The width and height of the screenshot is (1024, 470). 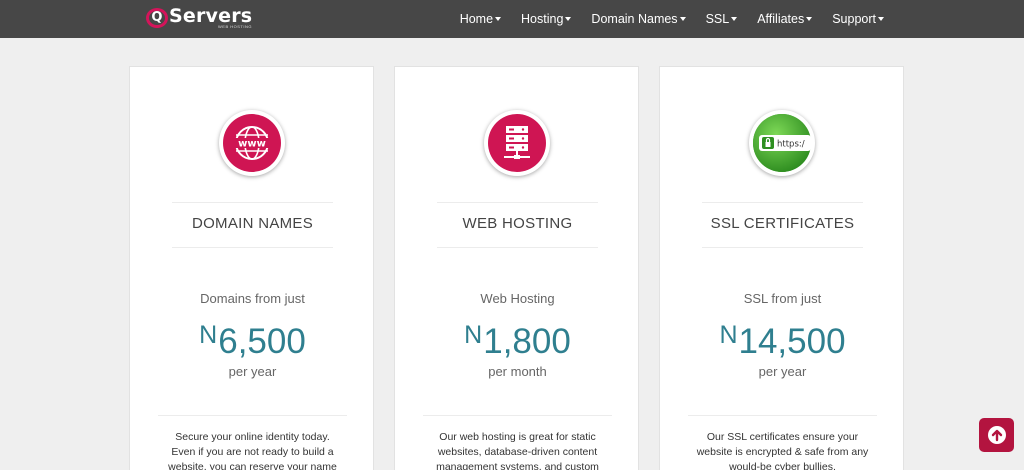 I want to click on nav-item-support: Support, so click(x=858, y=19).